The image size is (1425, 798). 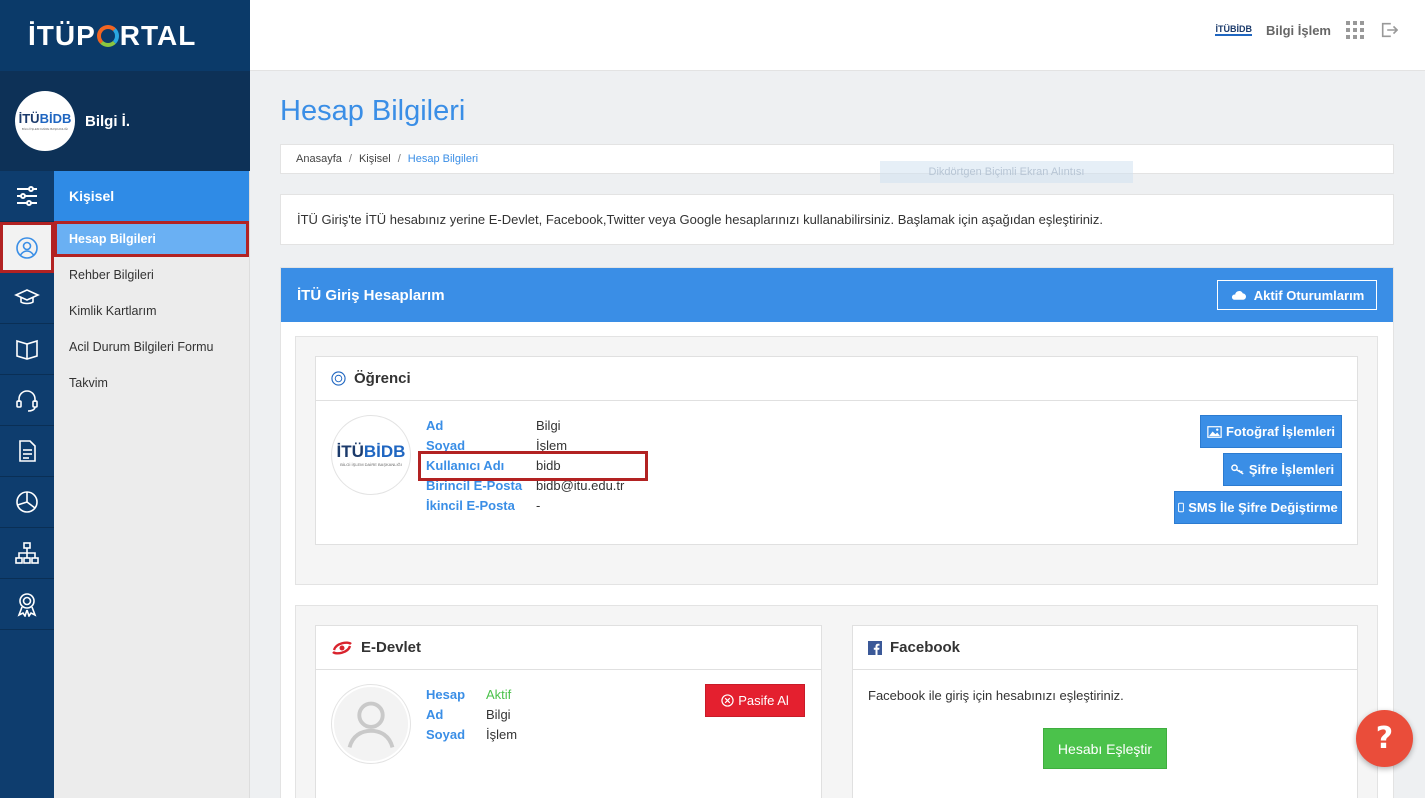 I want to click on edevlet-card-header: E-Devlet, so click(x=568, y=648).